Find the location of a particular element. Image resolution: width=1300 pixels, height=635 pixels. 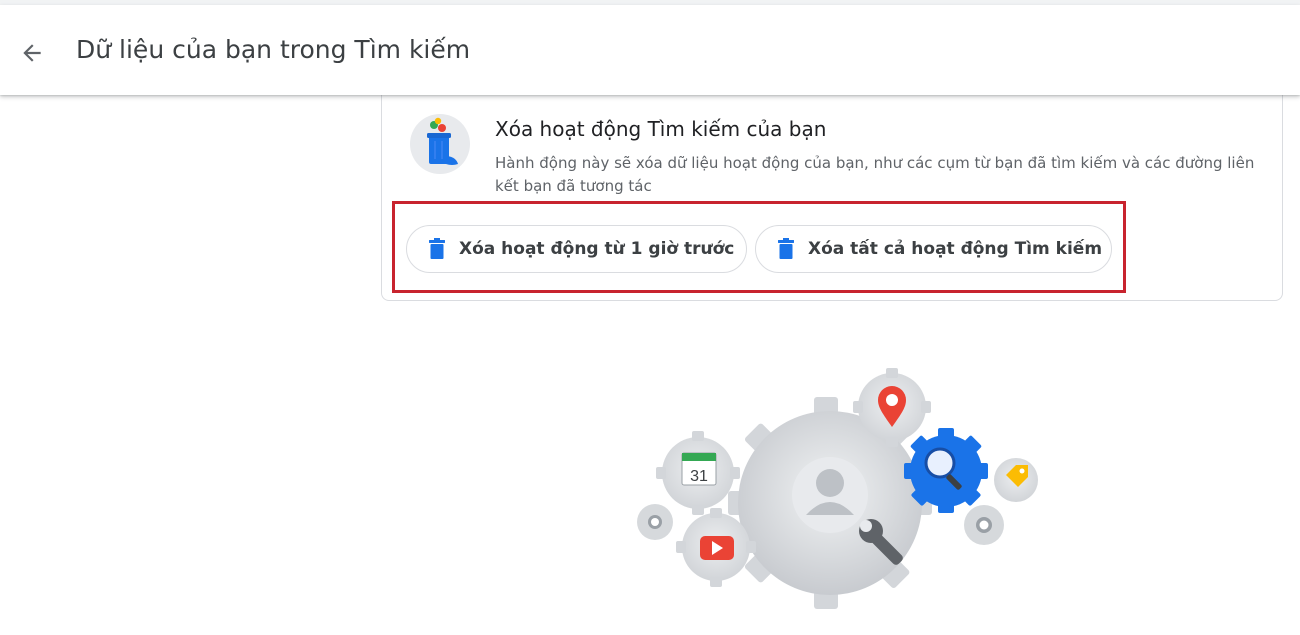

calendar-day-text: 31 is located at coordinates (699, 476).